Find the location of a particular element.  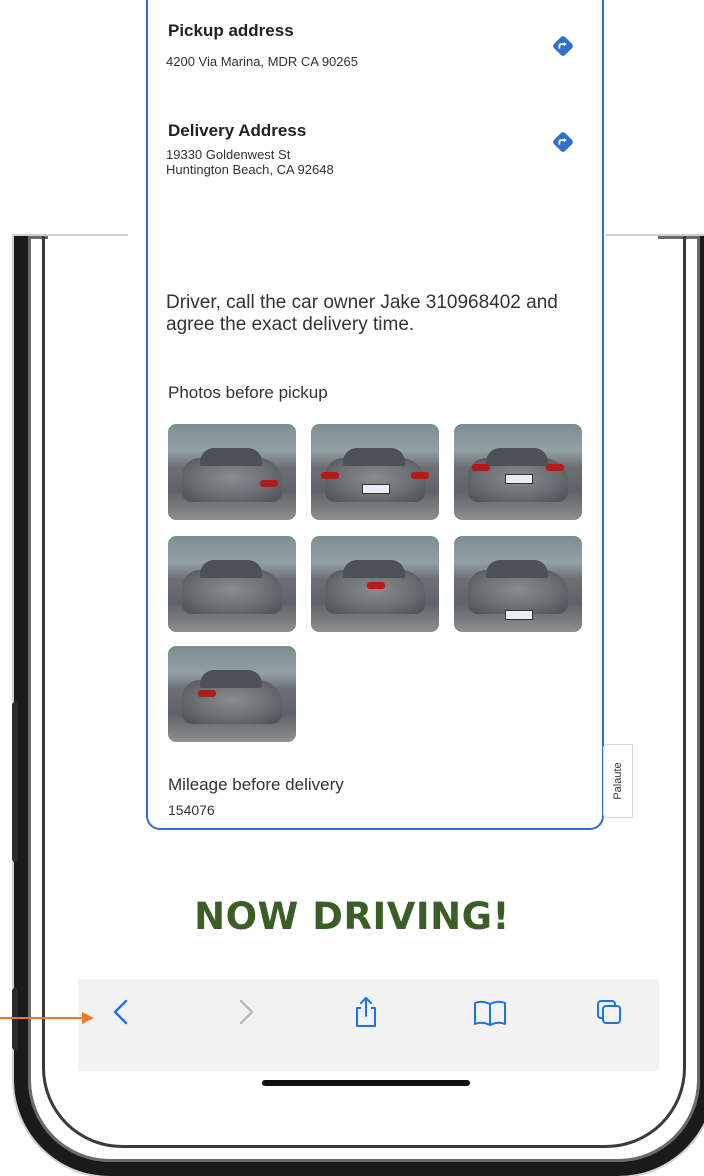

photos-title: Photos before pickup is located at coordinates (248, 392).